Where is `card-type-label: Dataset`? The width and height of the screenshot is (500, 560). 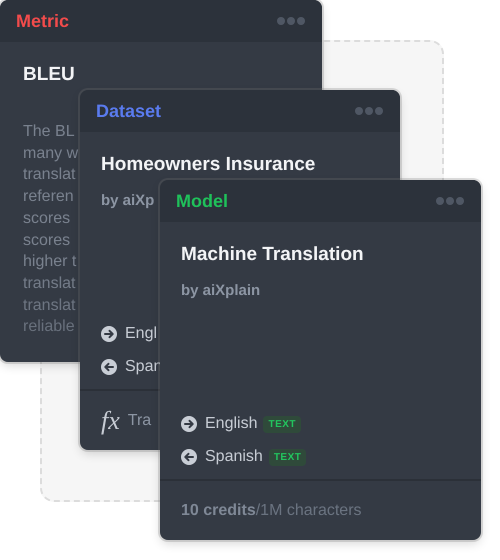
card-type-label: Dataset is located at coordinates (129, 111).